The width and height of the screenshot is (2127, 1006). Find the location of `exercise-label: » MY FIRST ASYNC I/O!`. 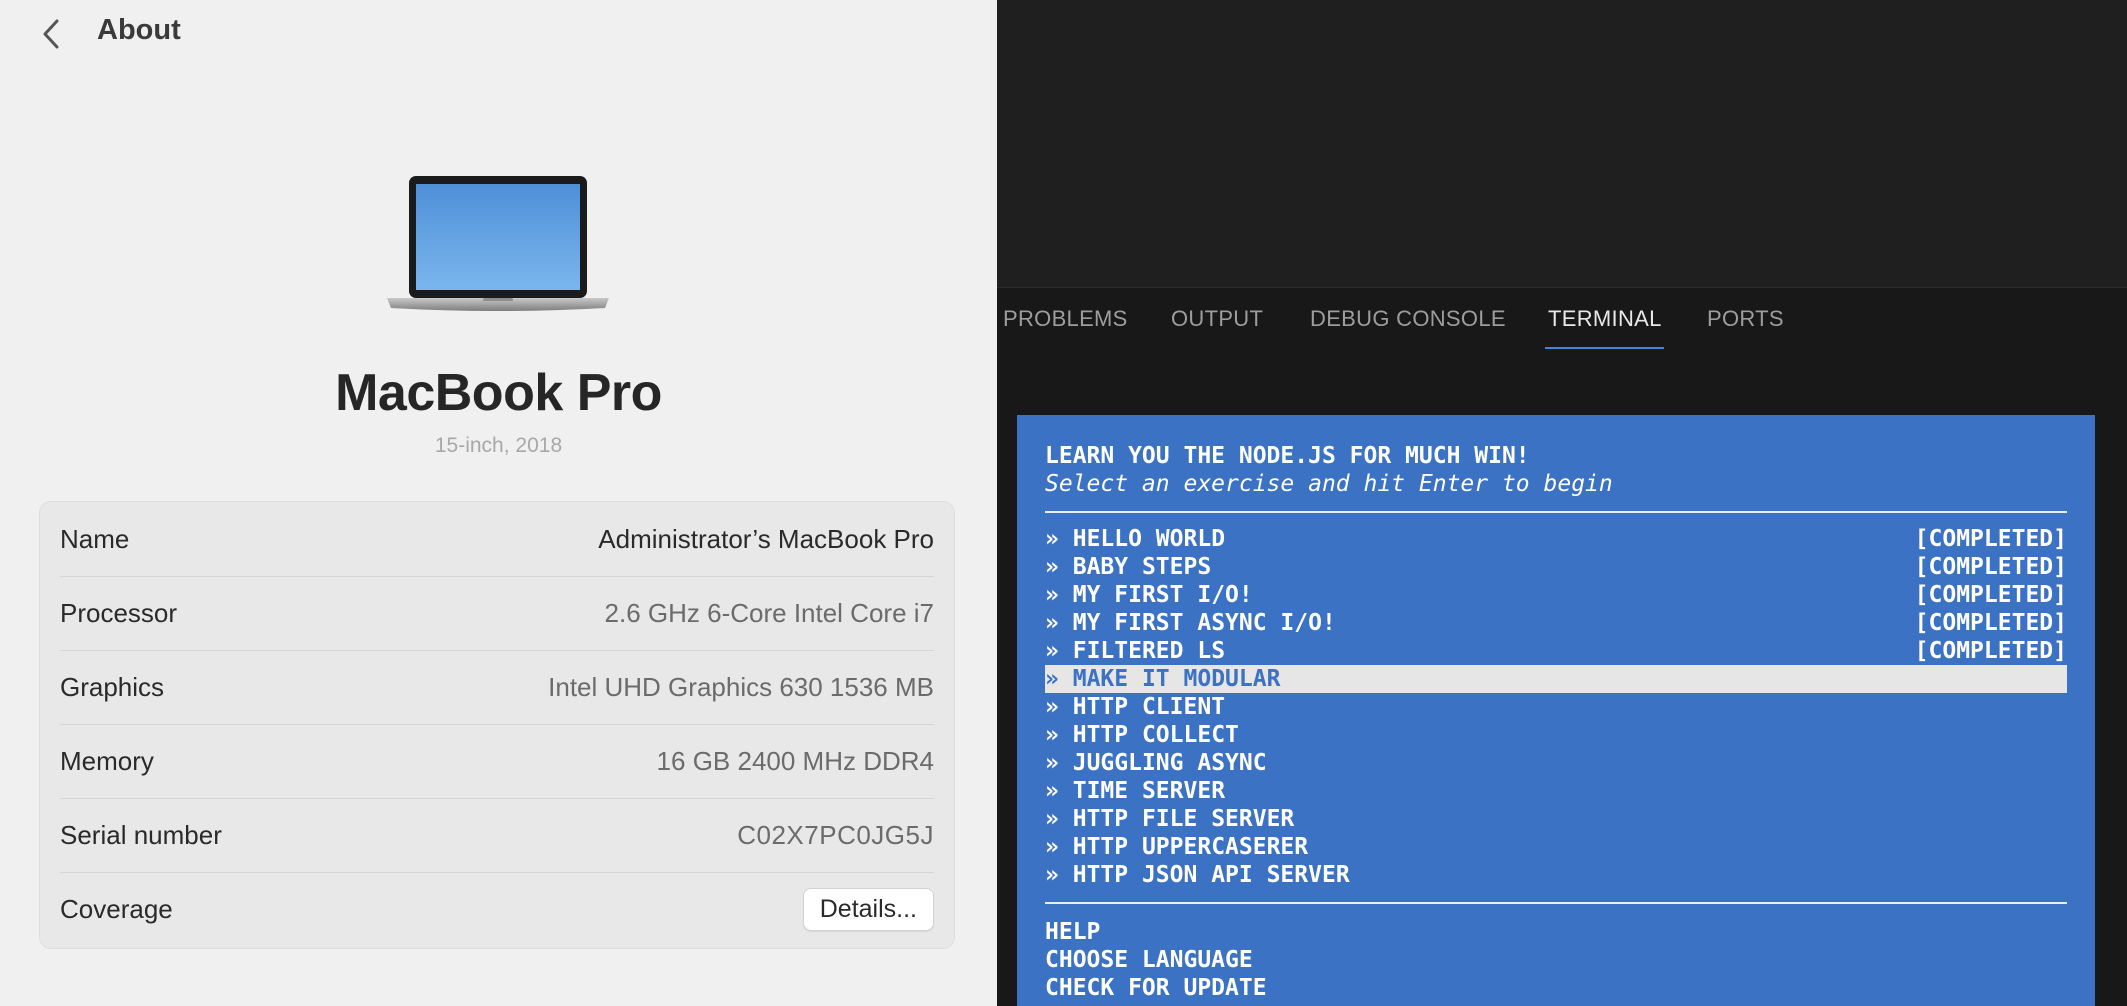

exercise-label: » MY FIRST ASYNC I/O! is located at coordinates (1190, 623).